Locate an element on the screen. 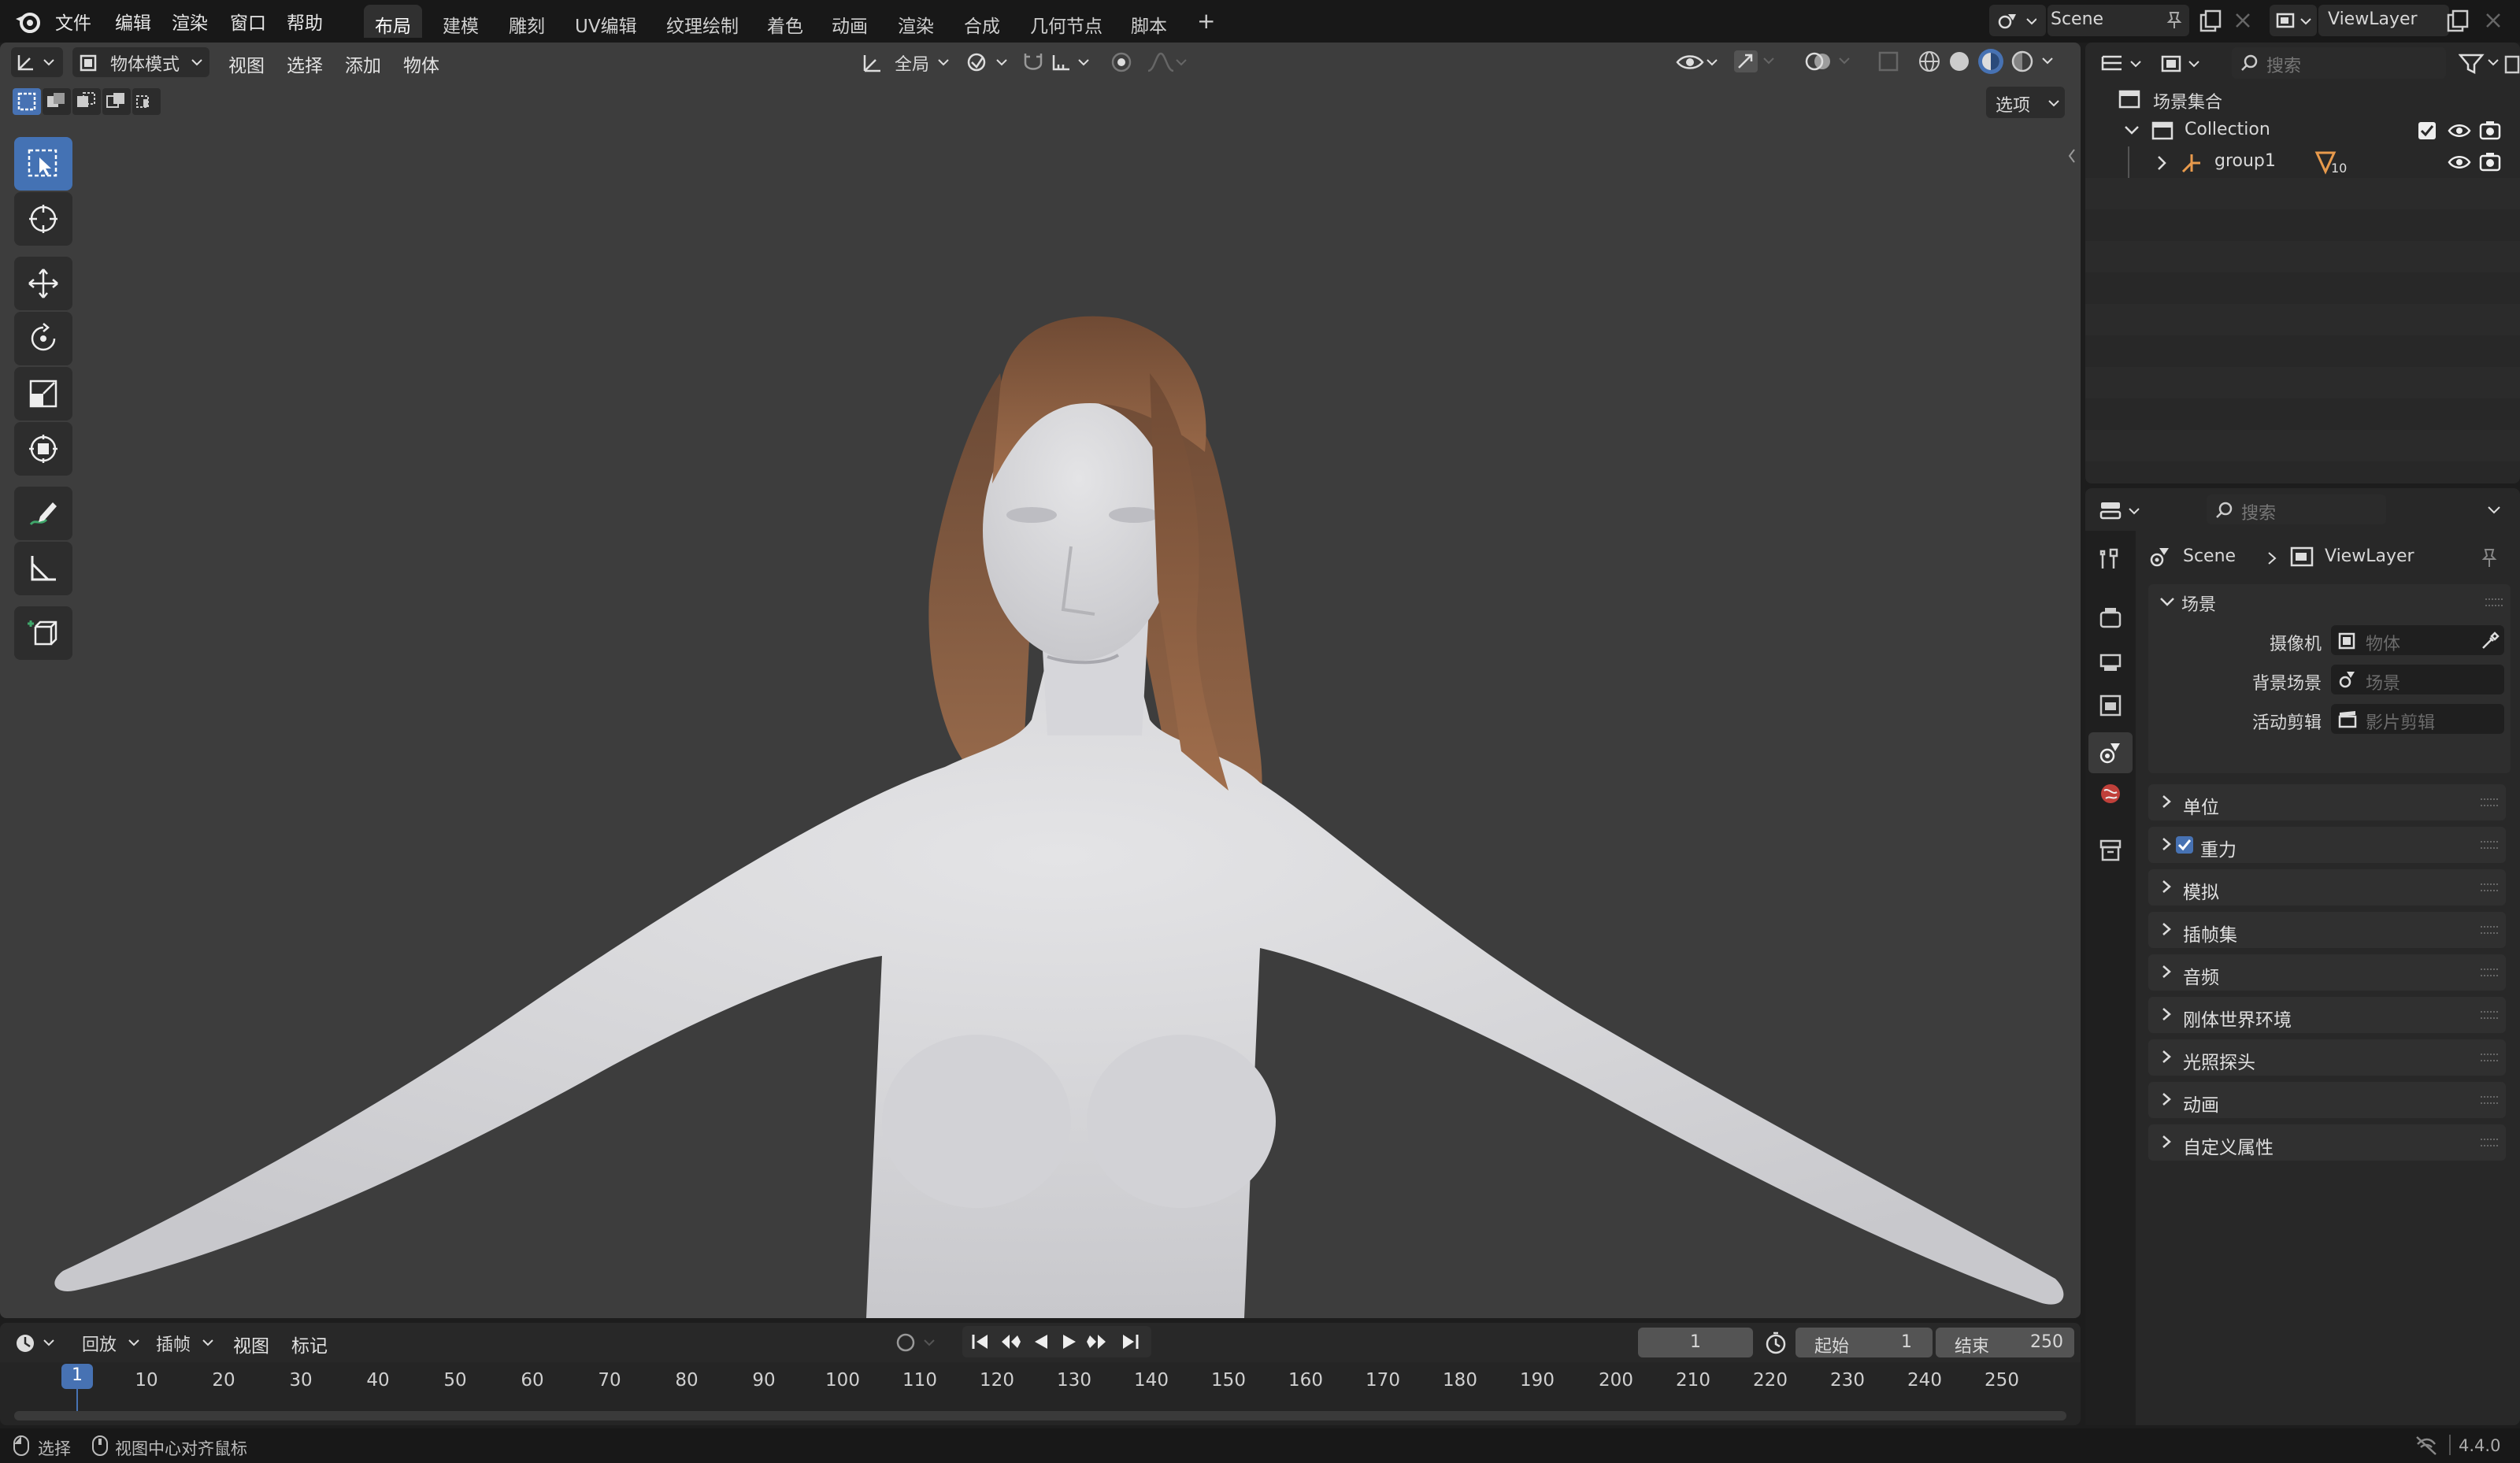 This screenshot has height=1463, width=2520. play-icon is located at coordinates (1069, 1341).